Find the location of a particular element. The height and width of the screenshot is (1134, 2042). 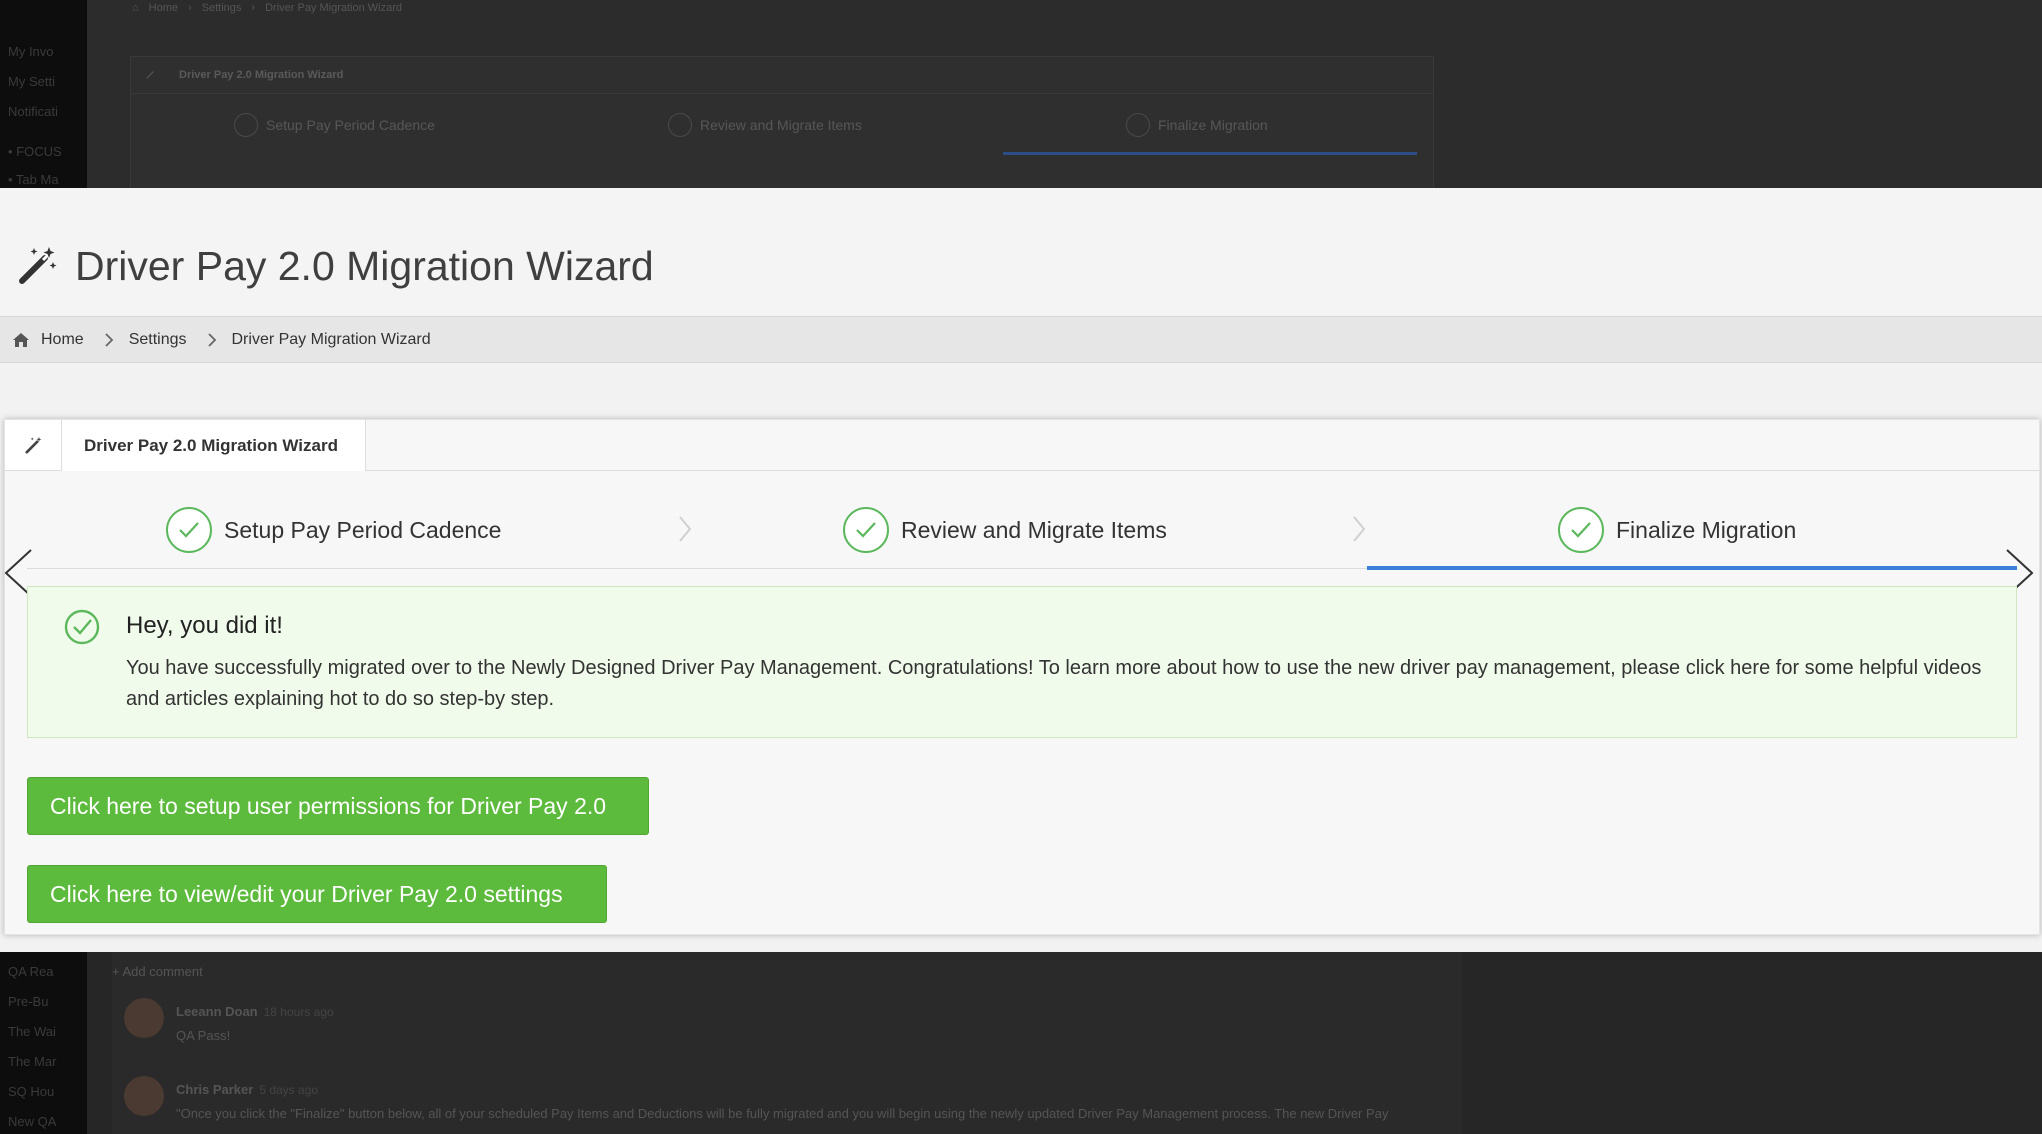

step-setup-pay-period-cadence: Setup Pay Period Cadence is located at coordinates (333, 530).